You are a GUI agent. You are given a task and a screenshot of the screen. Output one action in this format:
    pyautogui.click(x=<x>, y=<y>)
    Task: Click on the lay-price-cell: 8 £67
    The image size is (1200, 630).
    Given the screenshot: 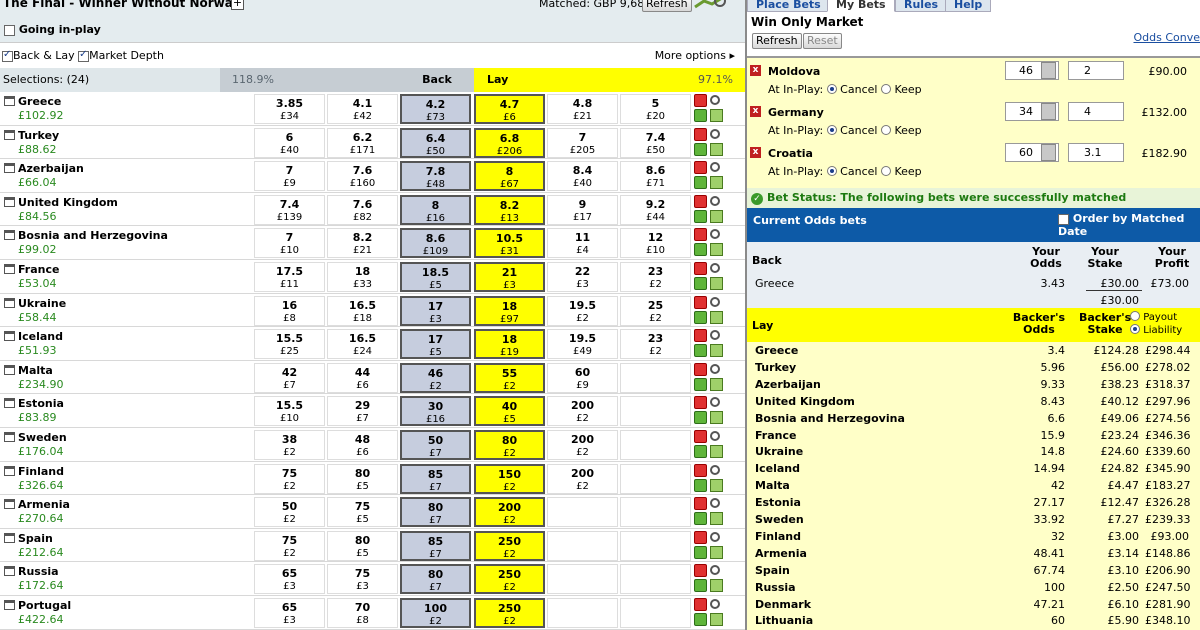 What is the action you would take?
    pyautogui.click(x=509, y=176)
    